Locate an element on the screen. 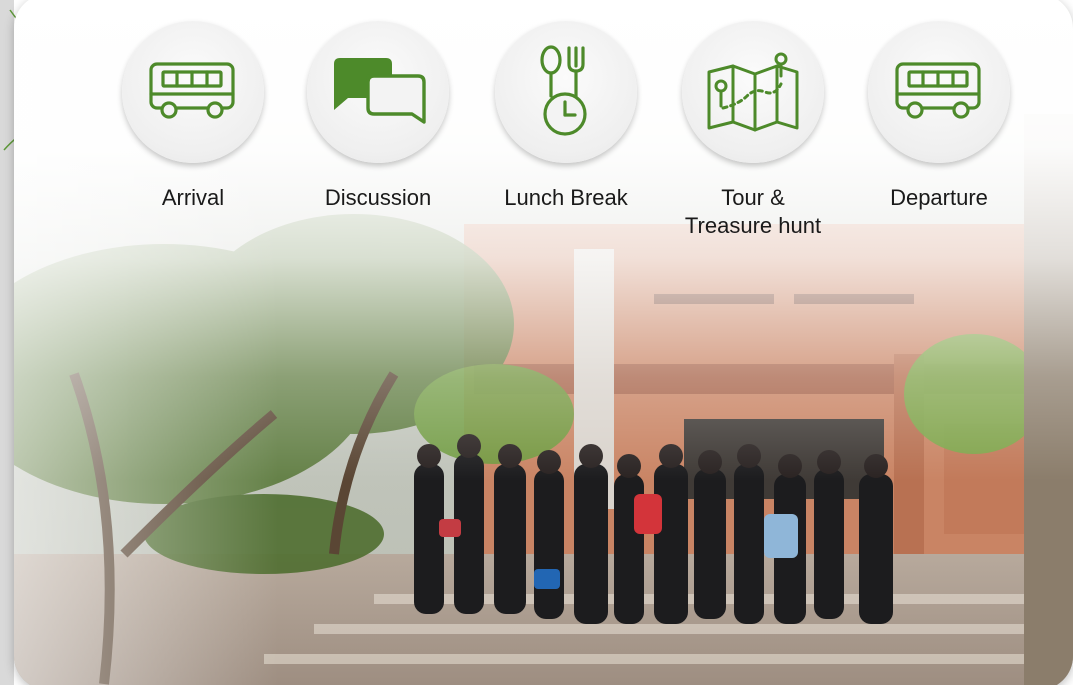 The width and height of the screenshot is (1073, 685). step-label: Departure is located at coordinates (939, 197).